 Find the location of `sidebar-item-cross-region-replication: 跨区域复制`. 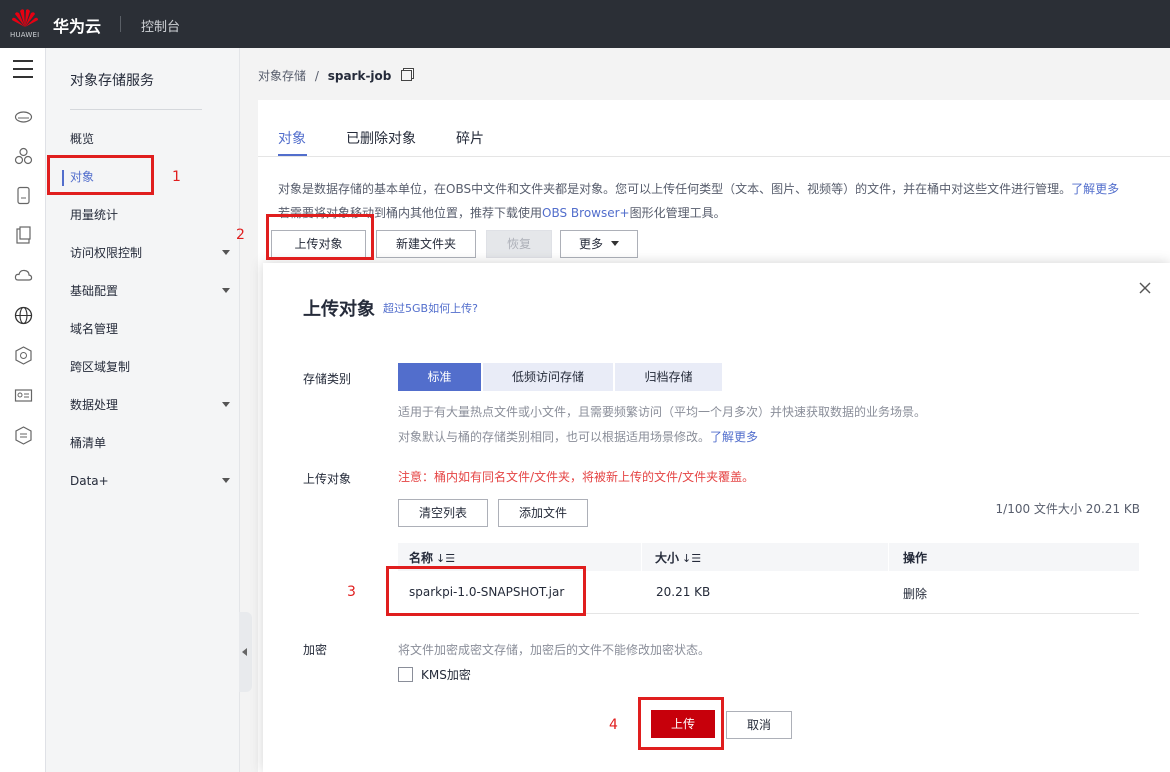

sidebar-item-cross-region-replication: 跨区域复制 is located at coordinates (150, 367).